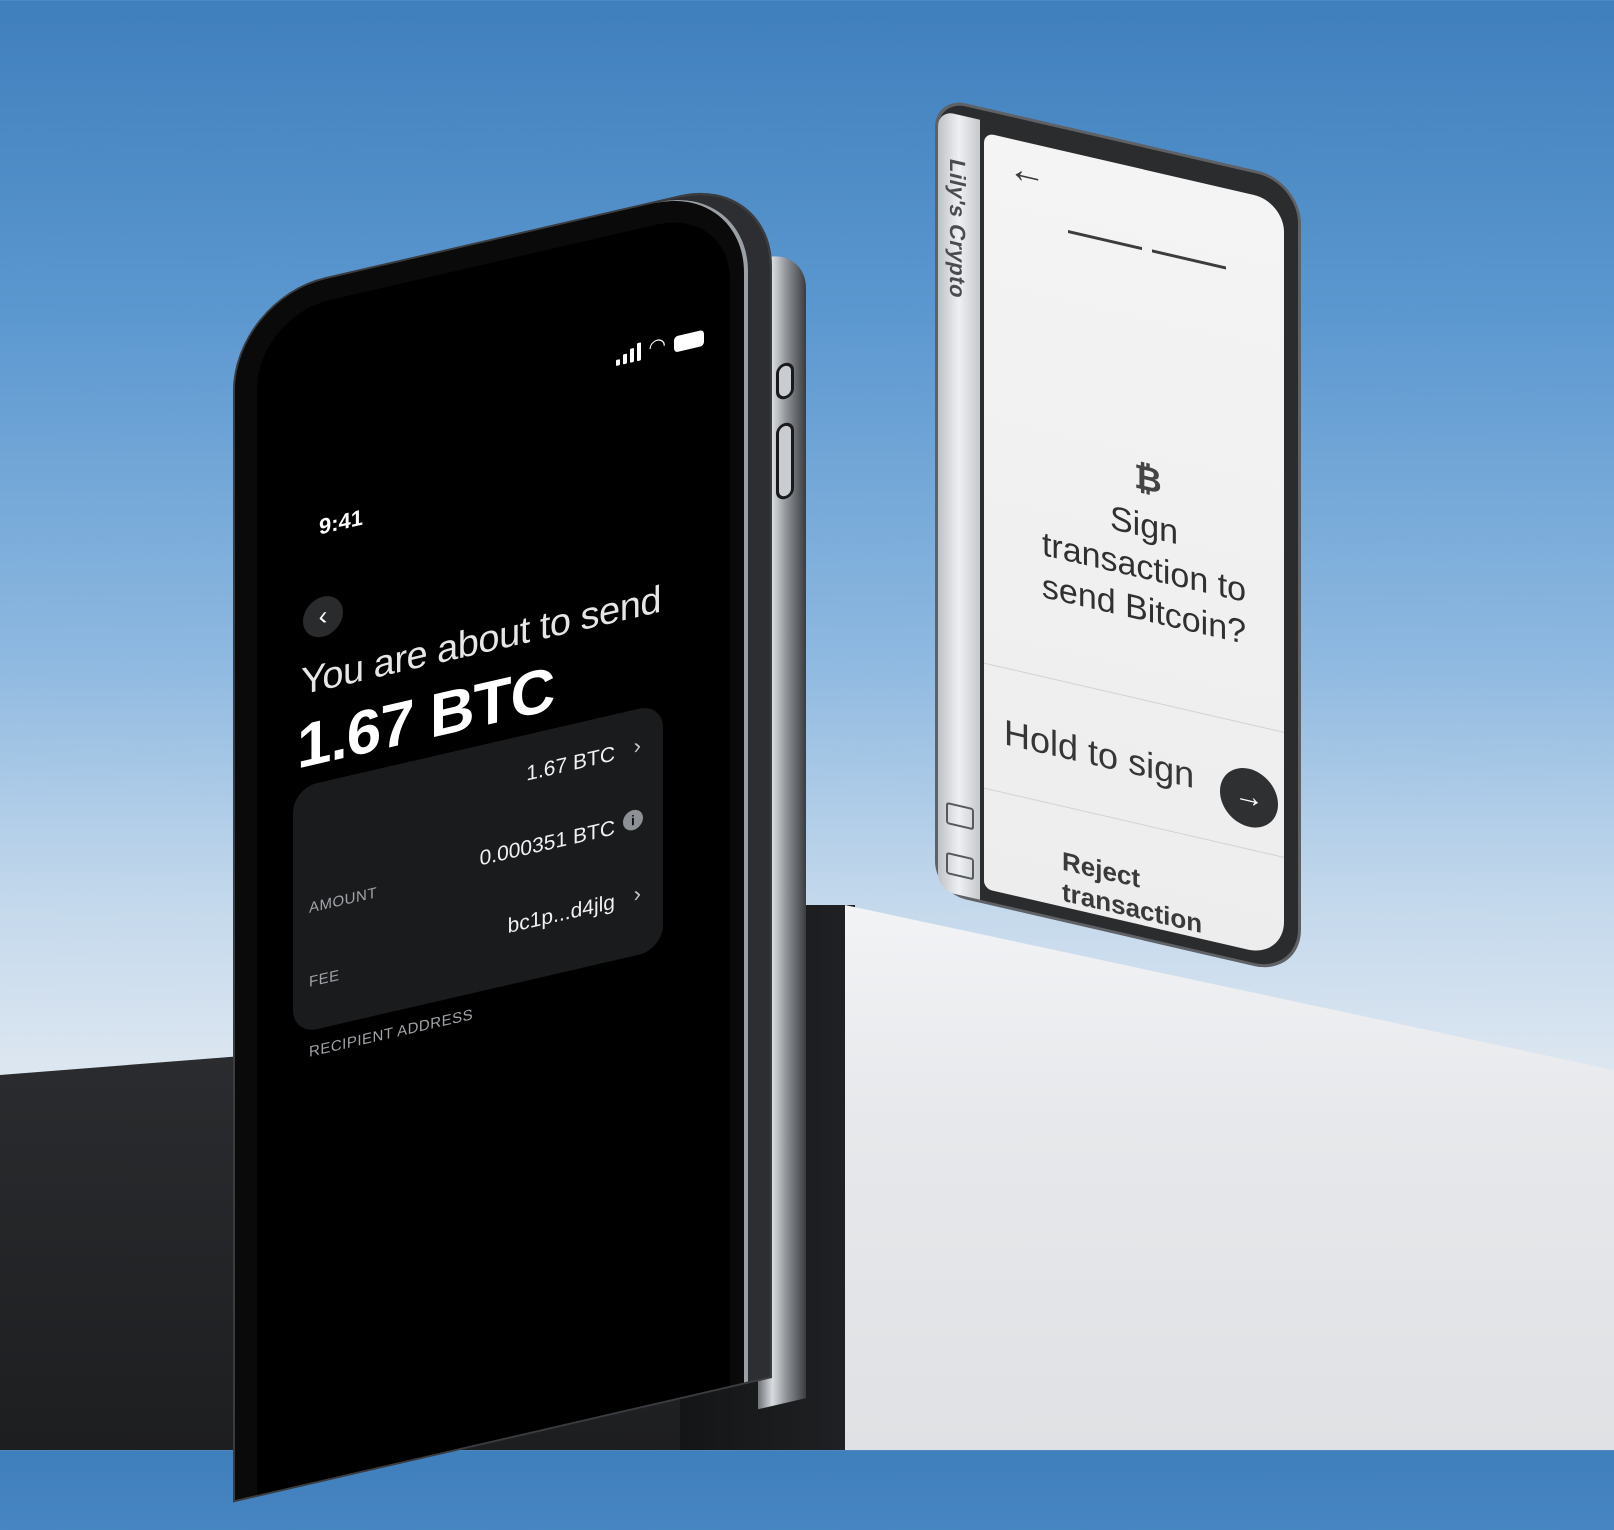 The height and width of the screenshot is (1530, 1614). I want to click on back-arrow-icon: ←, so click(1027, 172).